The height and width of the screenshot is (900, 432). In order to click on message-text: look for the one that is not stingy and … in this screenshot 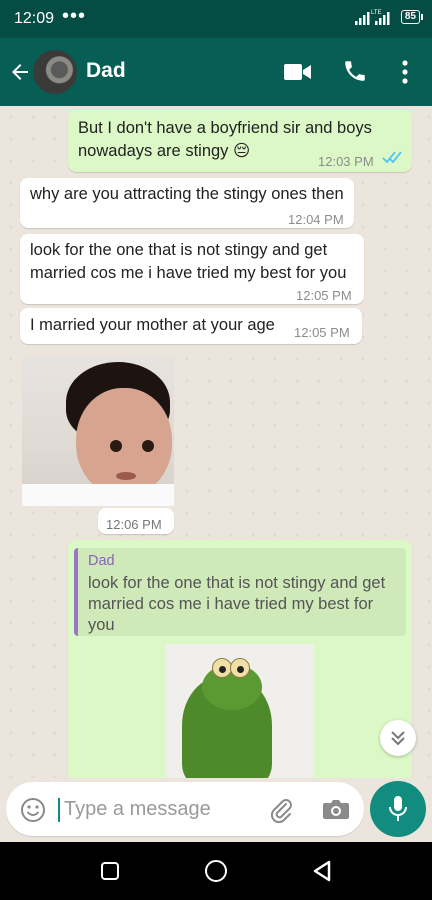, I will do `click(188, 261)`.